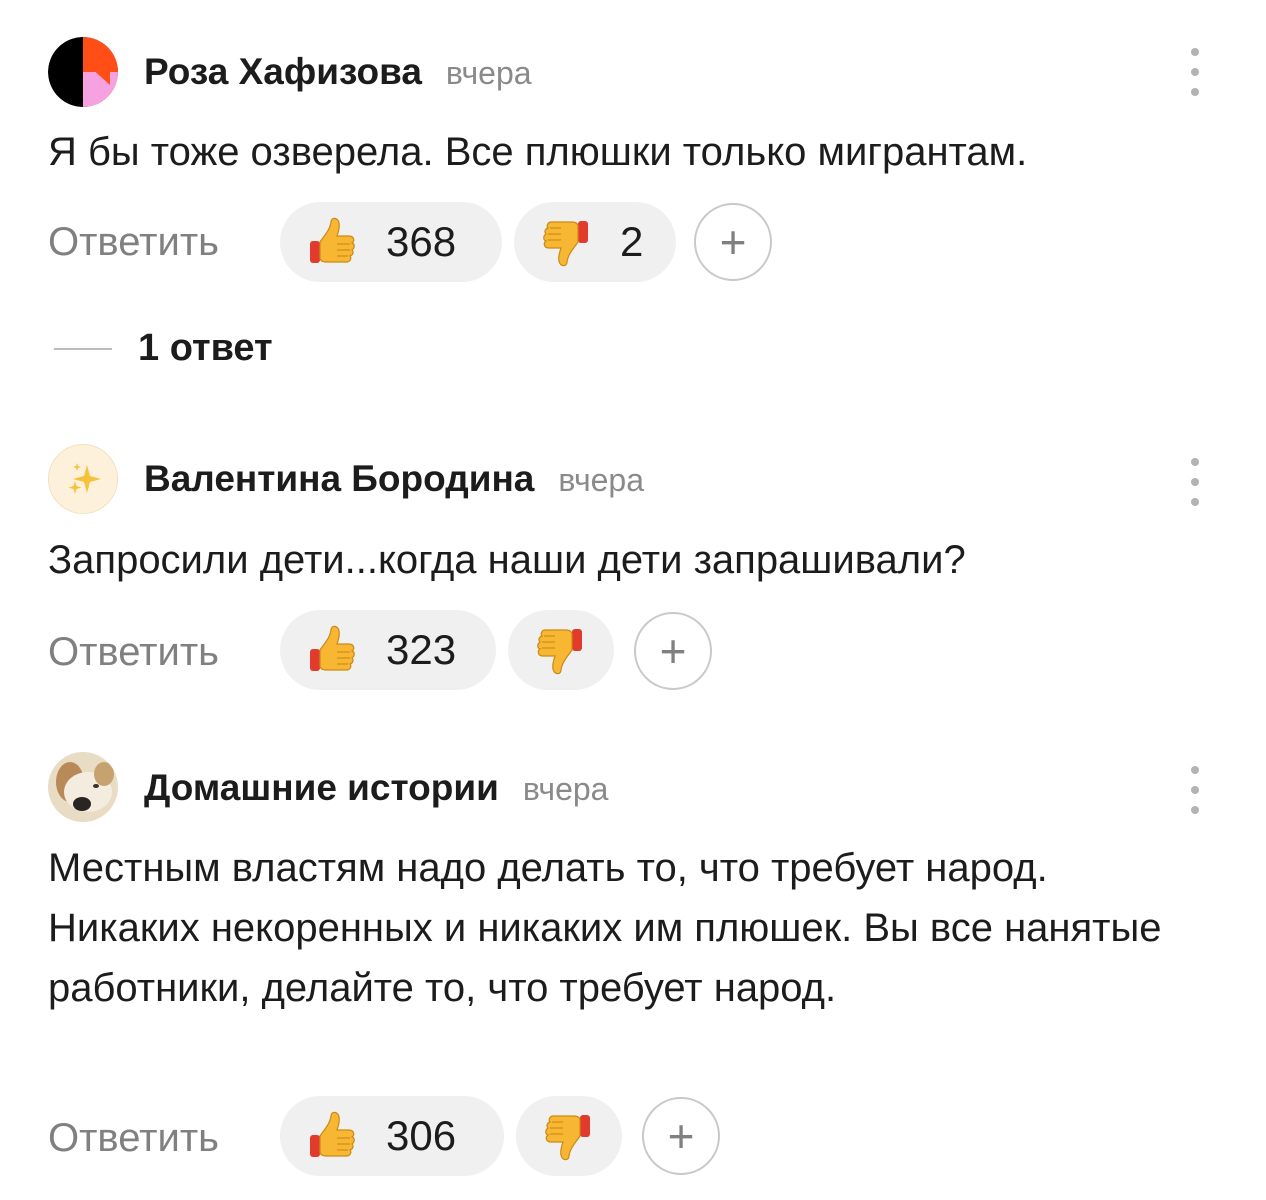 This screenshot has height=1200, width=1266. What do you see at coordinates (421, 1135) in the screenshot?
I see `like-count: 306` at bounding box center [421, 1135].